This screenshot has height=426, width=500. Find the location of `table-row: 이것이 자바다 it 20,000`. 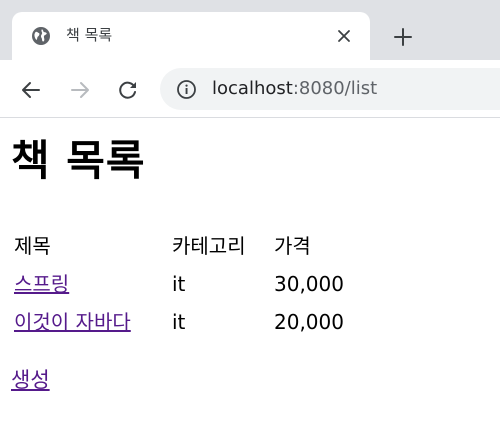

table-row: 이것이 자바다 it 20,000 is located at coordinates (179, 322).